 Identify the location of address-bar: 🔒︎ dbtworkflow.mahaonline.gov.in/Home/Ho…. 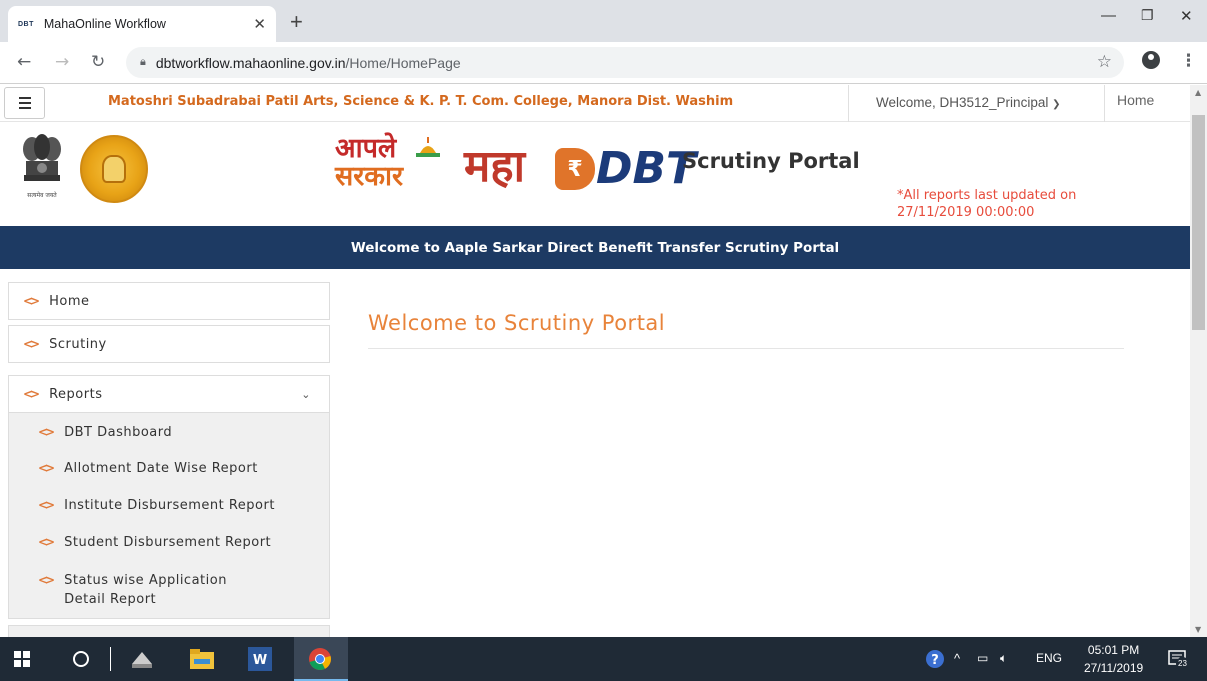
(625, 62).